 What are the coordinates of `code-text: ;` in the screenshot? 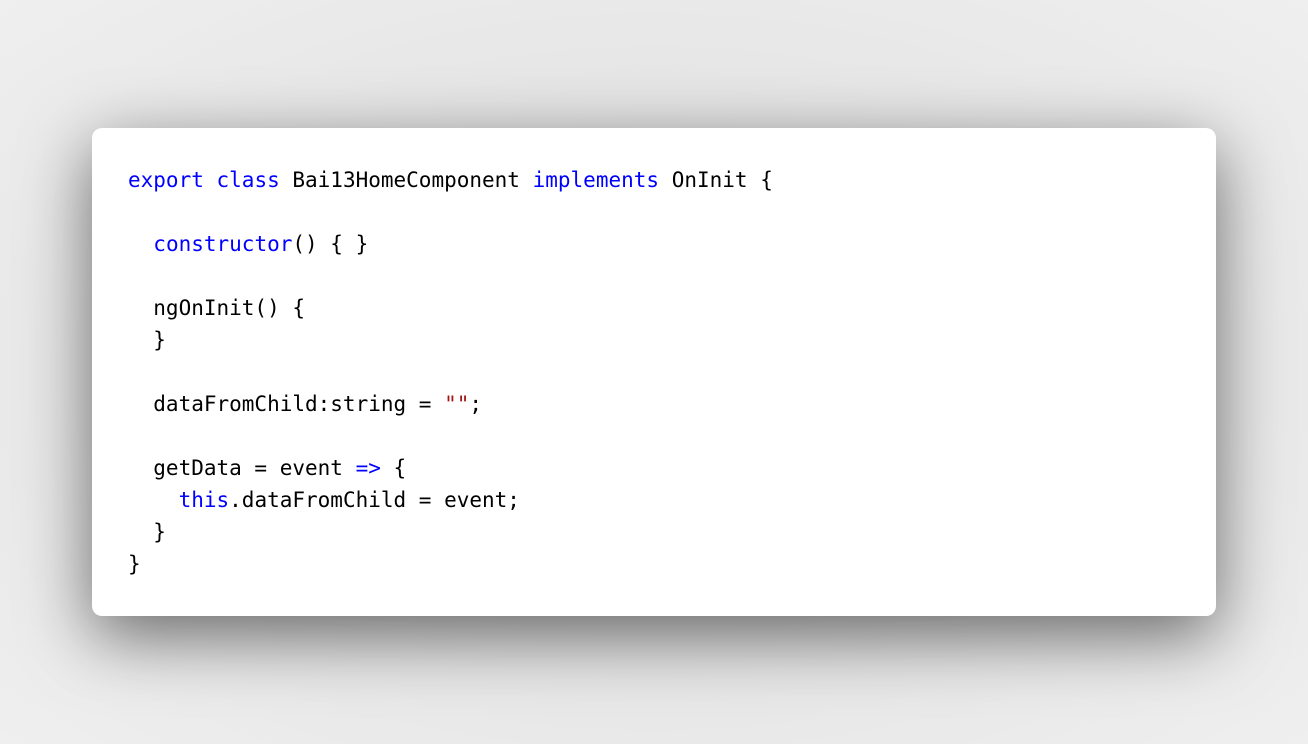 It's located at (476, 404).